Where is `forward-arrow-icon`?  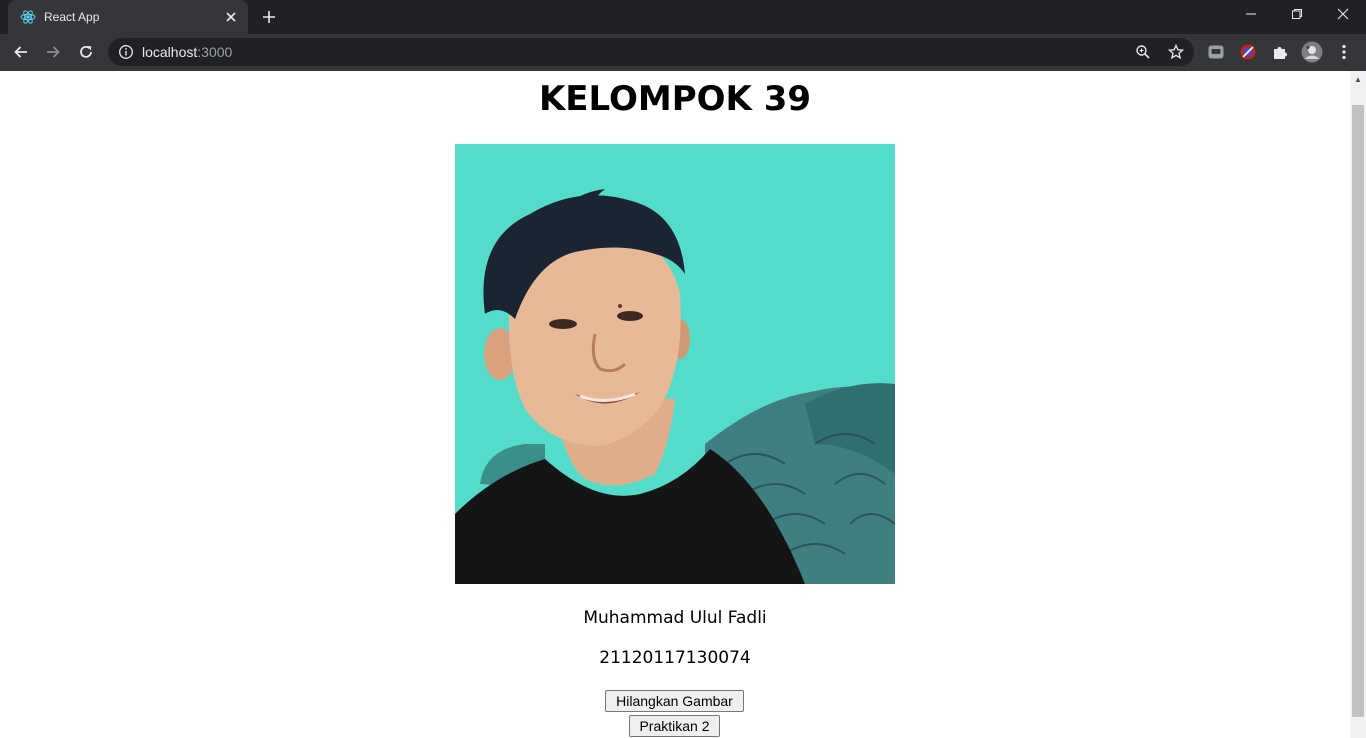 forward-arrow-icon is located at coordinates (53, 52).